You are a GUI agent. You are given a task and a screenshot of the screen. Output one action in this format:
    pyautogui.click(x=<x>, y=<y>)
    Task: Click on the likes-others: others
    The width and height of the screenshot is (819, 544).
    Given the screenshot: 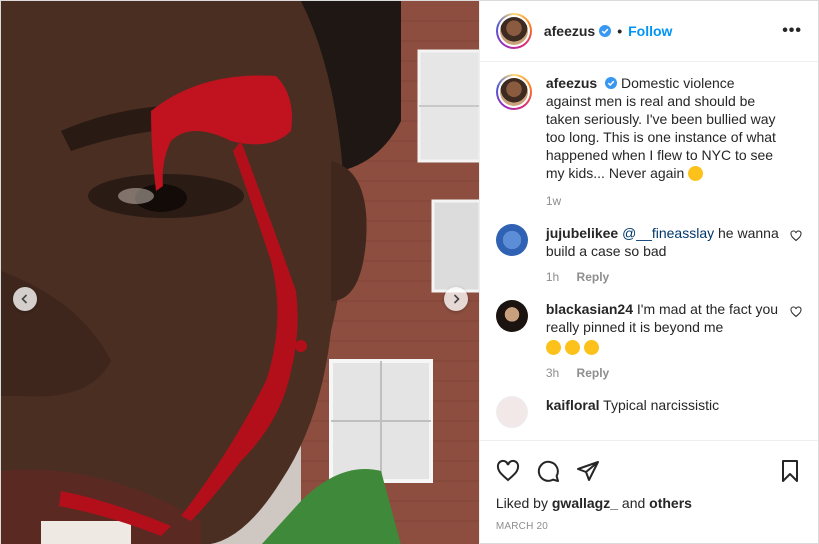 What is the action you would take?
    pyautogui.click(x=670, y=503)
    